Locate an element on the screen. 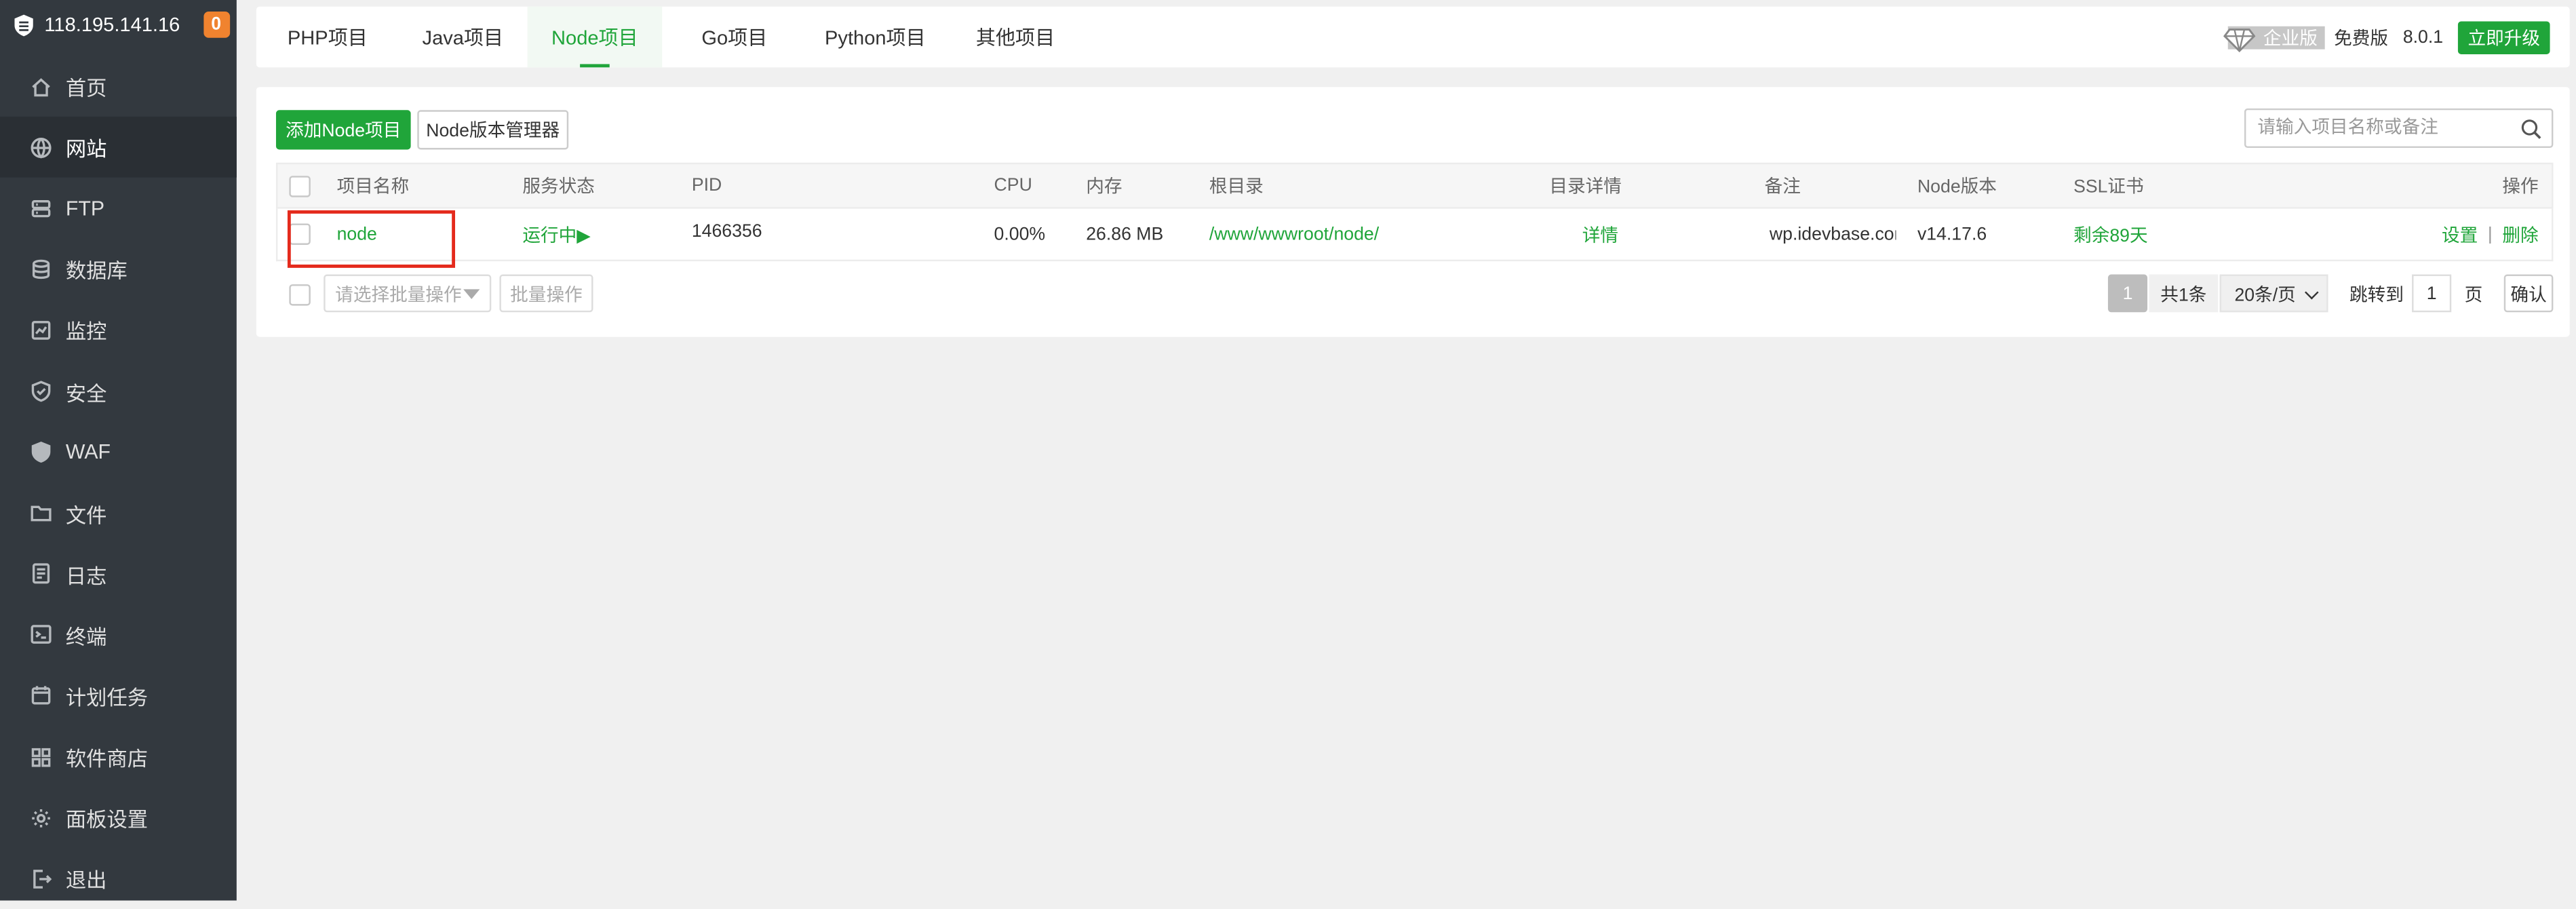  col-cpu: CPU is located at coordinates (1013, 186).